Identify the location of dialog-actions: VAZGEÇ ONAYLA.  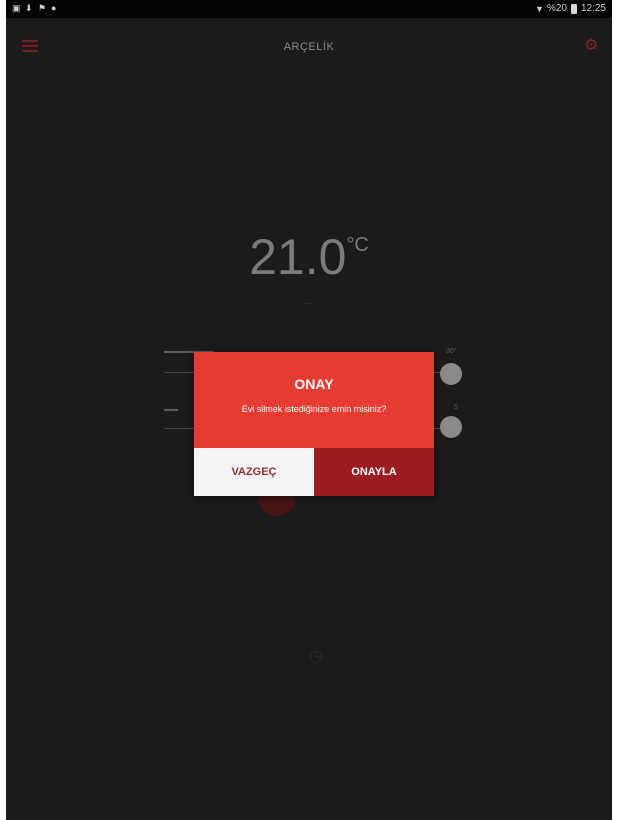
(314, 472).